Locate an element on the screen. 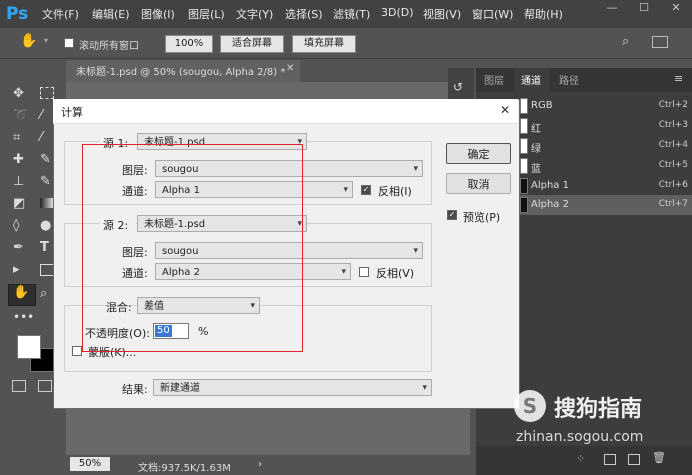  tab-close-icon: ✕ is located at coordinates (290, 68).